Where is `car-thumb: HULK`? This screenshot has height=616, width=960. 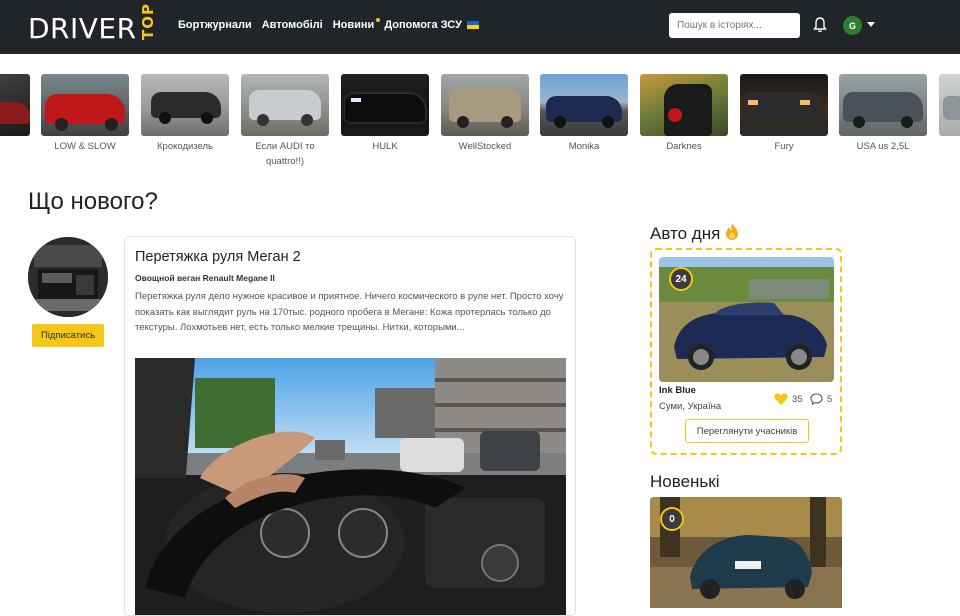 car-thumb: HULK is located at coordinates (385, 114).